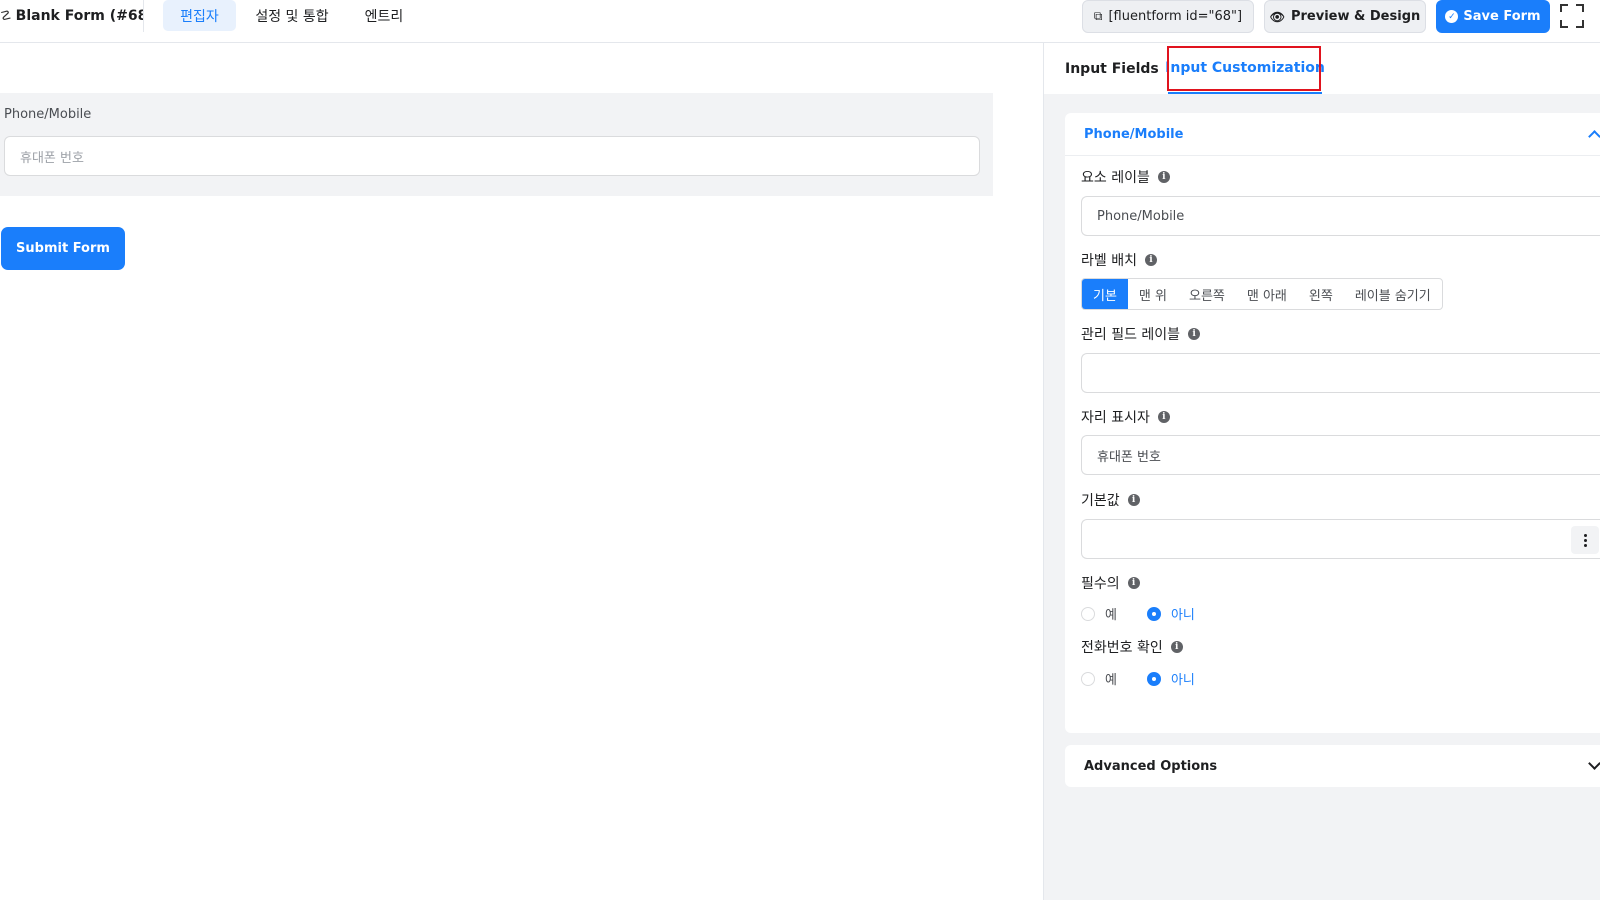 The height and width of the screenshot is (900, 1600). Describe the element at coordinates (1100, 584) in the screenshot. I see `required-text: 필수의` at that location.